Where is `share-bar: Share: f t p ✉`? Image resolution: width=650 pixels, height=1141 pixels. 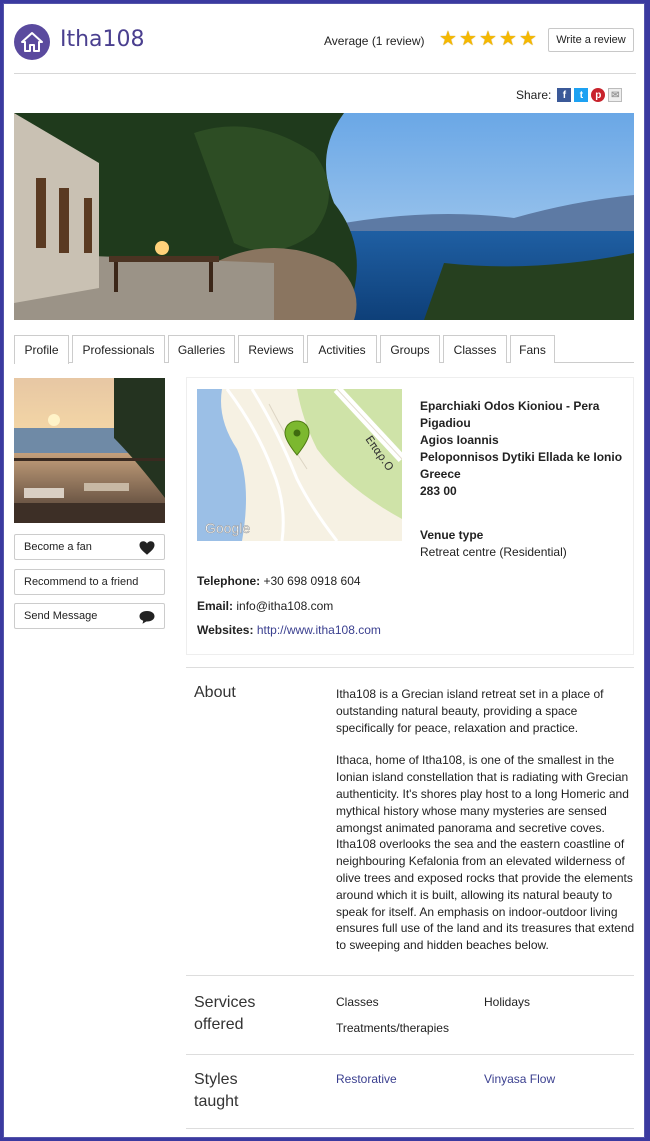 share-bar: Share: f t p ✉ is located at coordinates (569, 95).